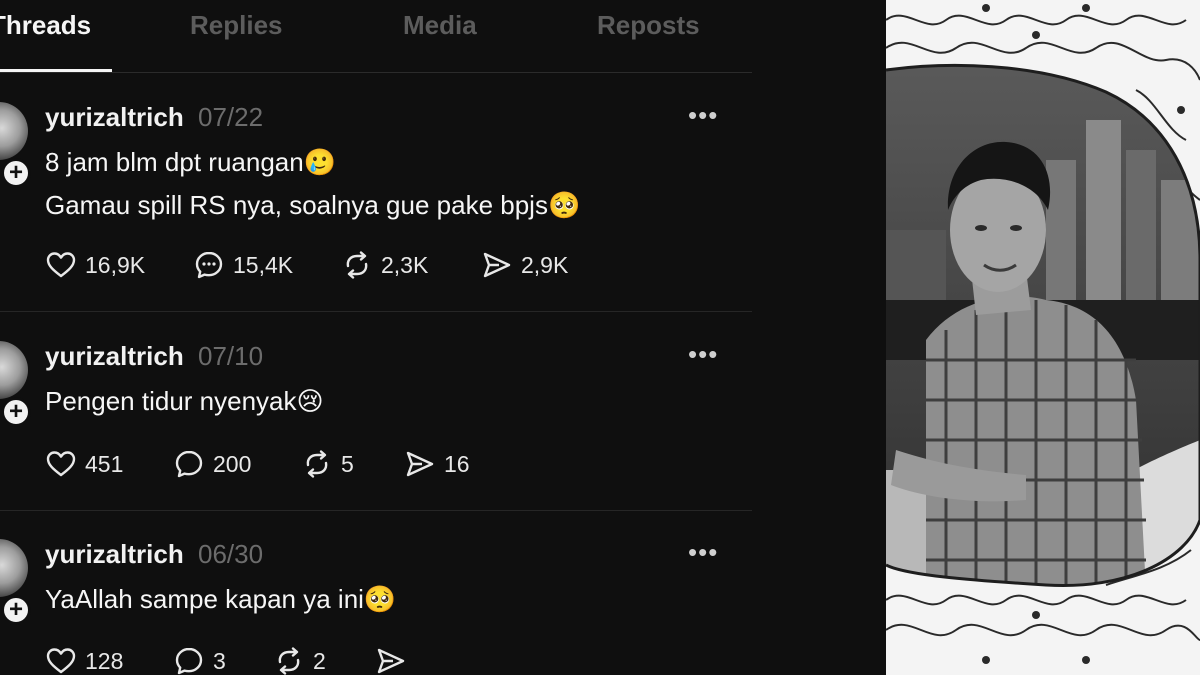  I want to click on share-count: 16, so click(457, 463).